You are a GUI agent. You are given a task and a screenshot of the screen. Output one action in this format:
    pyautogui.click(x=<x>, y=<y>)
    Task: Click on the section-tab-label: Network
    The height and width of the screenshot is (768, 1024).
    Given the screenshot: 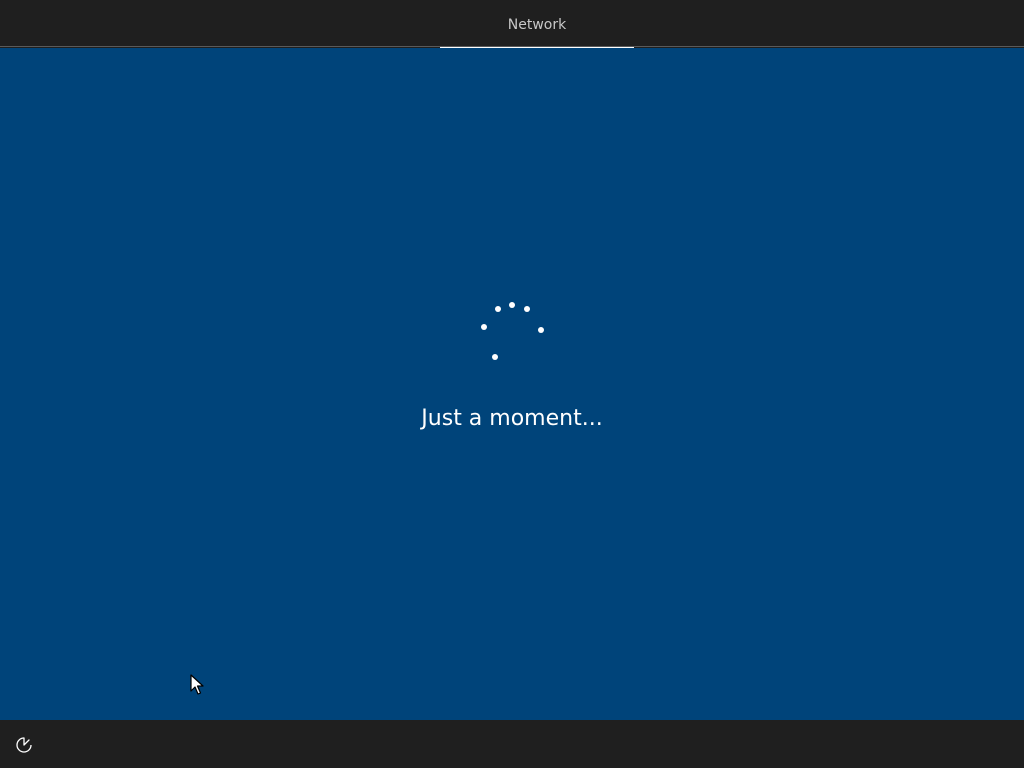 What is the action you would take?
    pyautogui.click(x=537, y=25)
    